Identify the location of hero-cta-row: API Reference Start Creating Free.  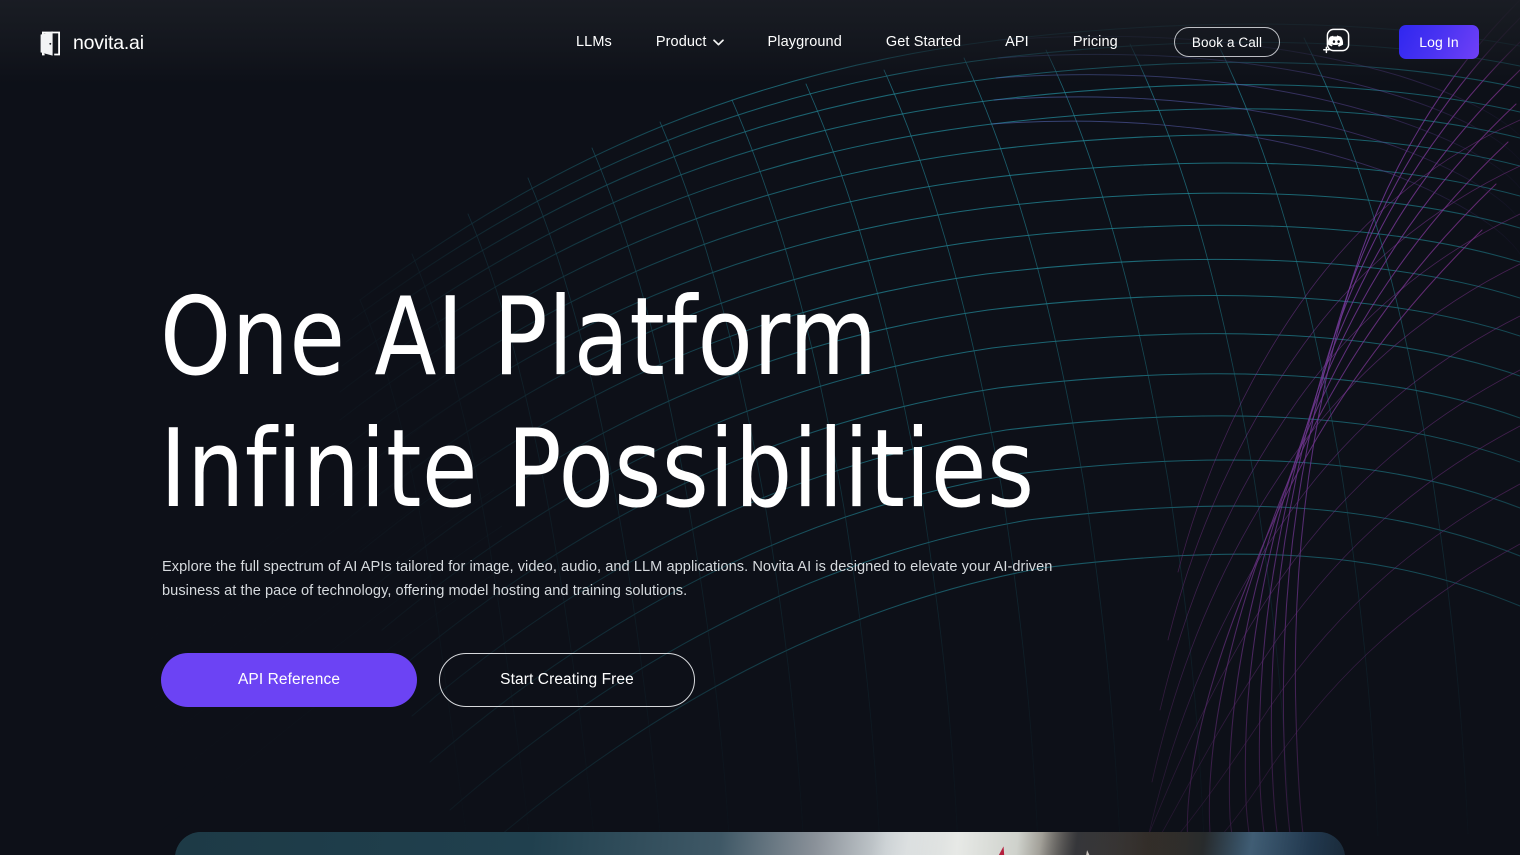
(428, 680).